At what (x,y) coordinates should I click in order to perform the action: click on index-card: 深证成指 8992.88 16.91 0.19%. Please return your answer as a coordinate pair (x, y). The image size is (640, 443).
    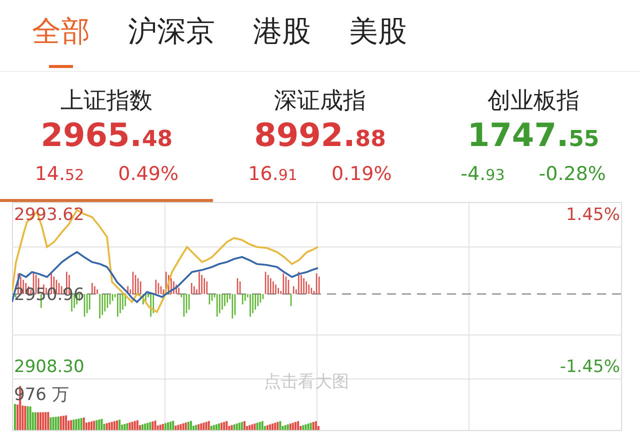
    Looking at the image, I should click on (320, 137).